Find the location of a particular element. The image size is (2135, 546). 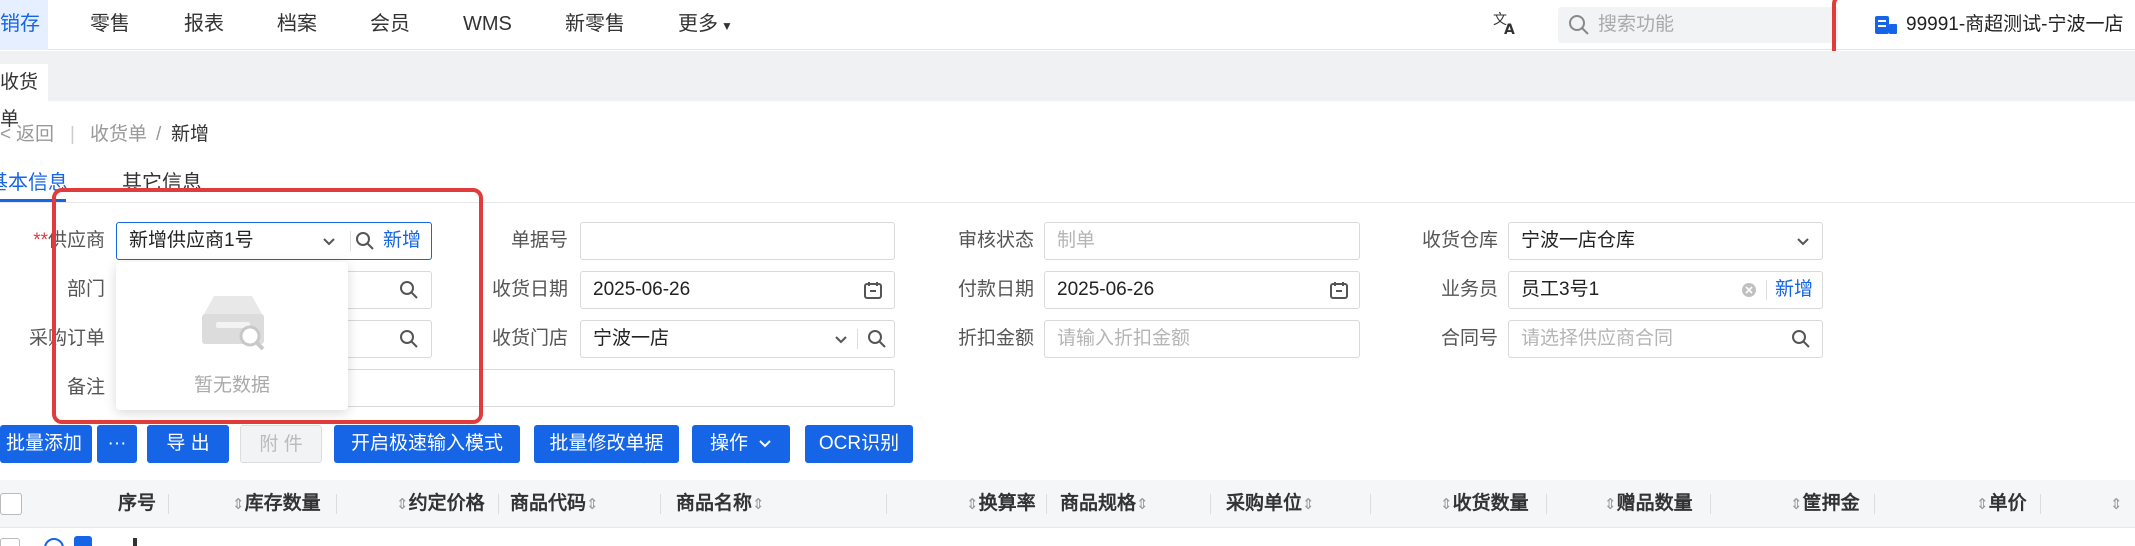

batch-add-button: 批量添加 is located at coordinates (46, 444).